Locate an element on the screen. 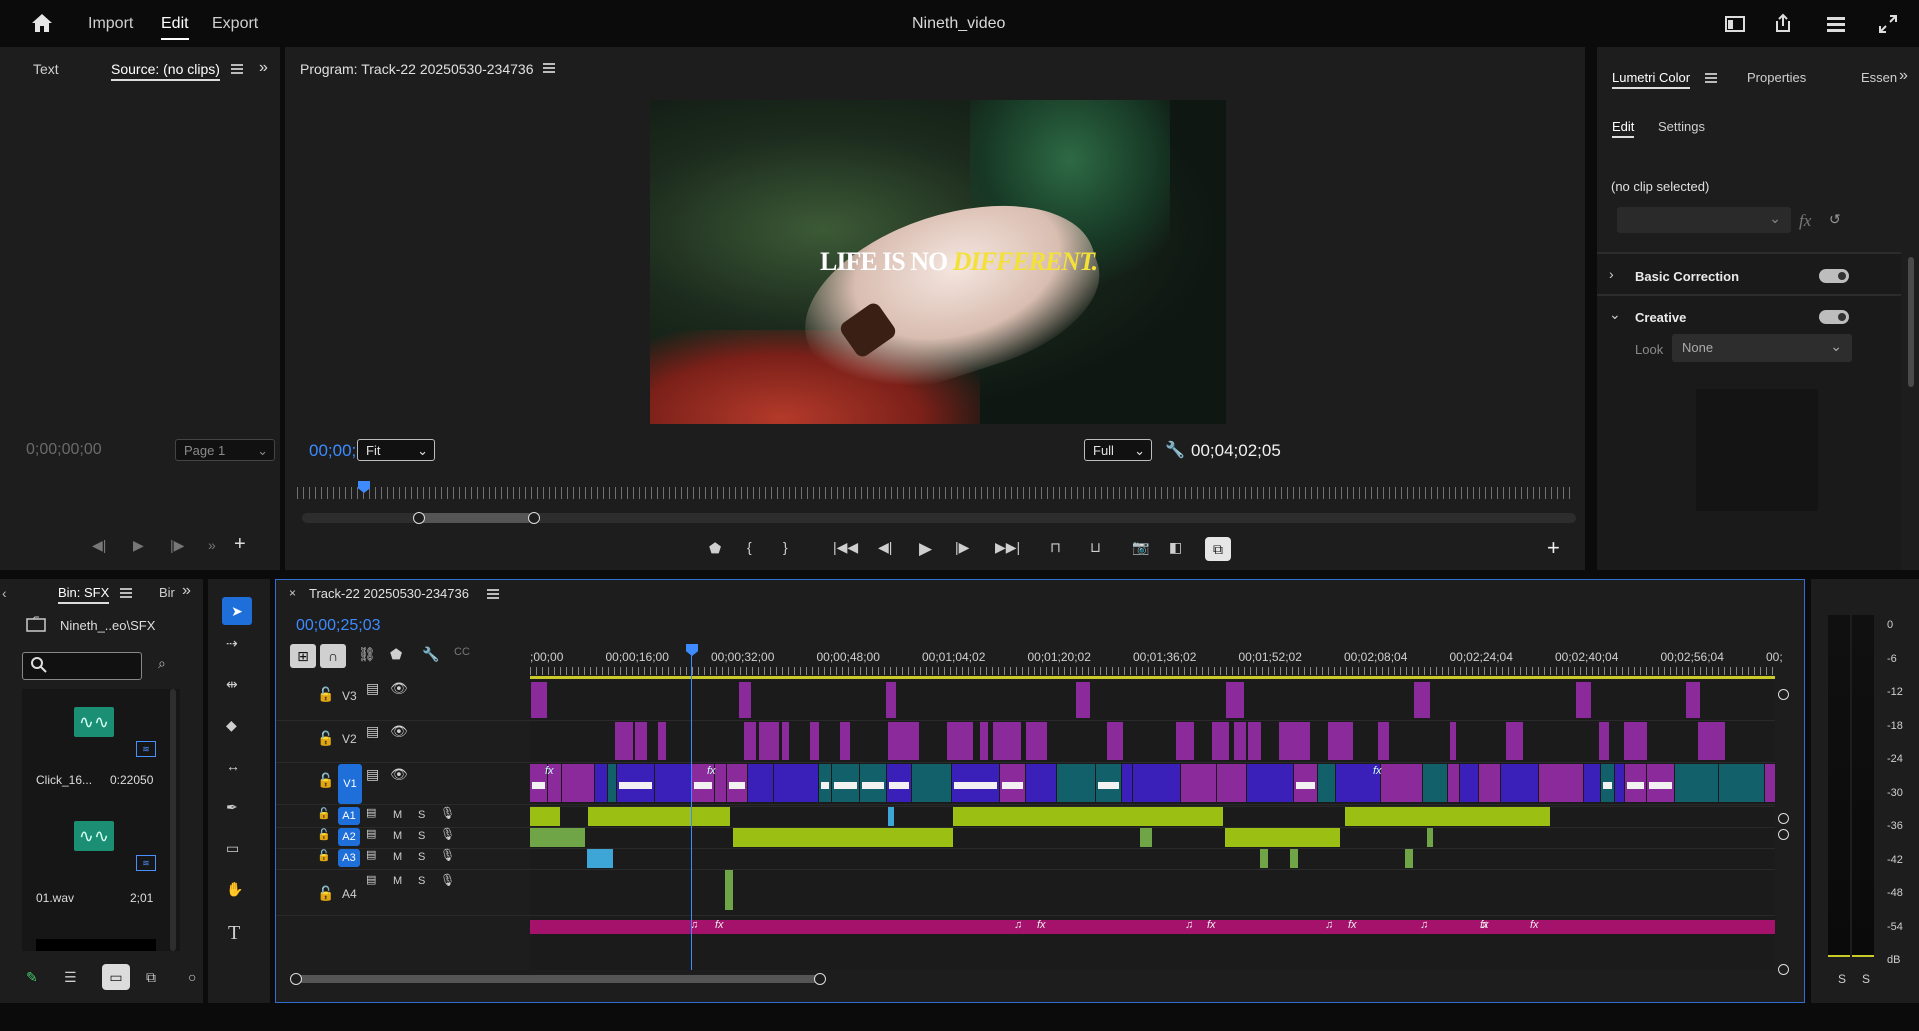  list-view-icon: ☰ is located at coordinates (70, 977).